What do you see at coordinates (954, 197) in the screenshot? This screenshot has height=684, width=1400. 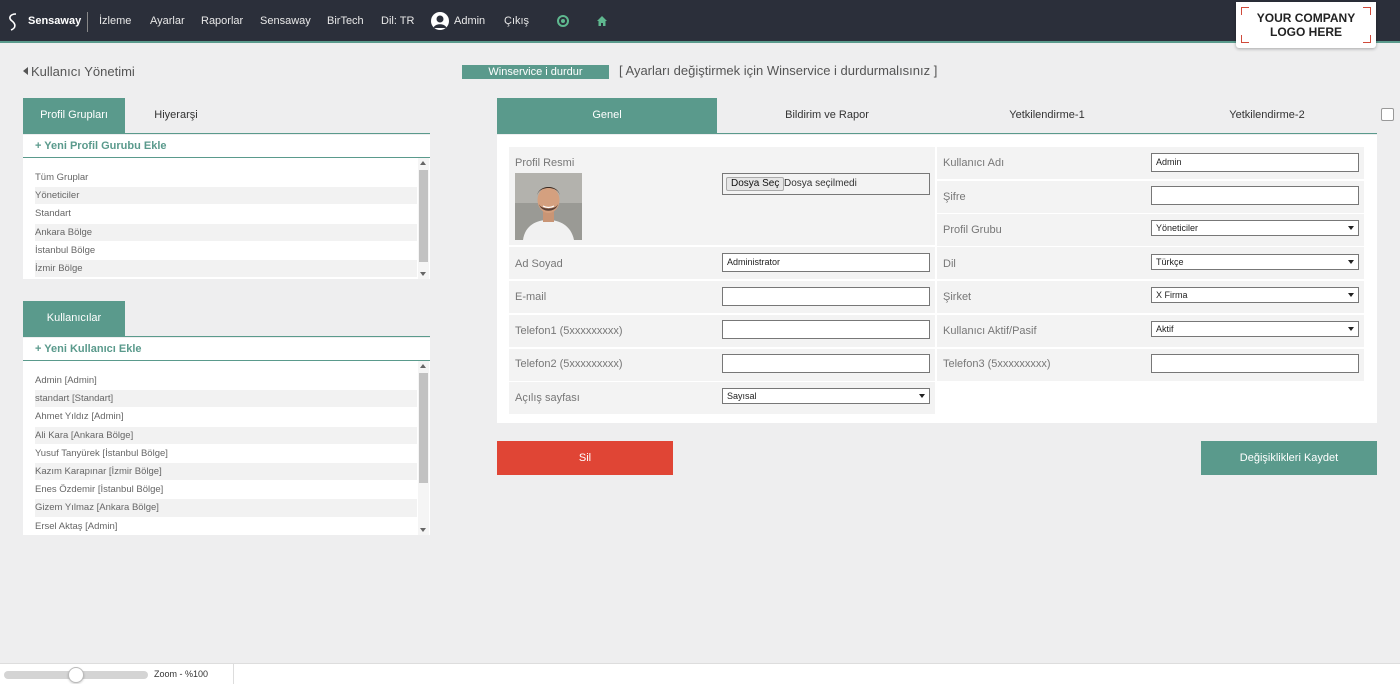 I see `password-label: Şifre` at bounding box center [954, 197].